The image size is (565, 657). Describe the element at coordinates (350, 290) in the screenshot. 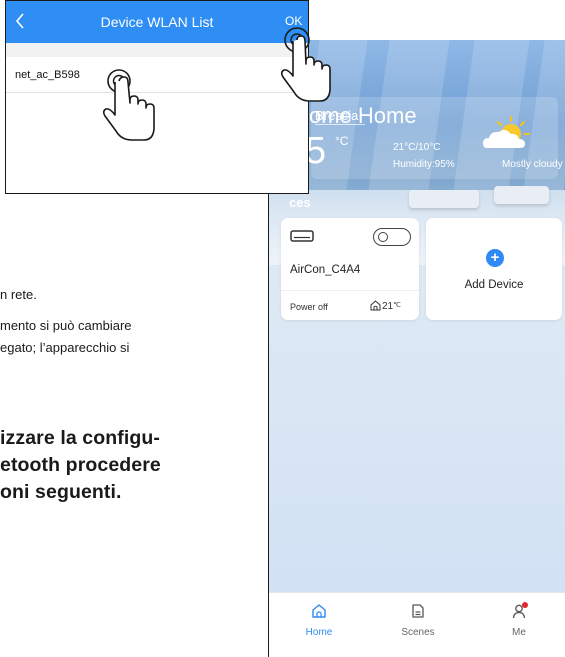

I see `device-card-divider` at that location.